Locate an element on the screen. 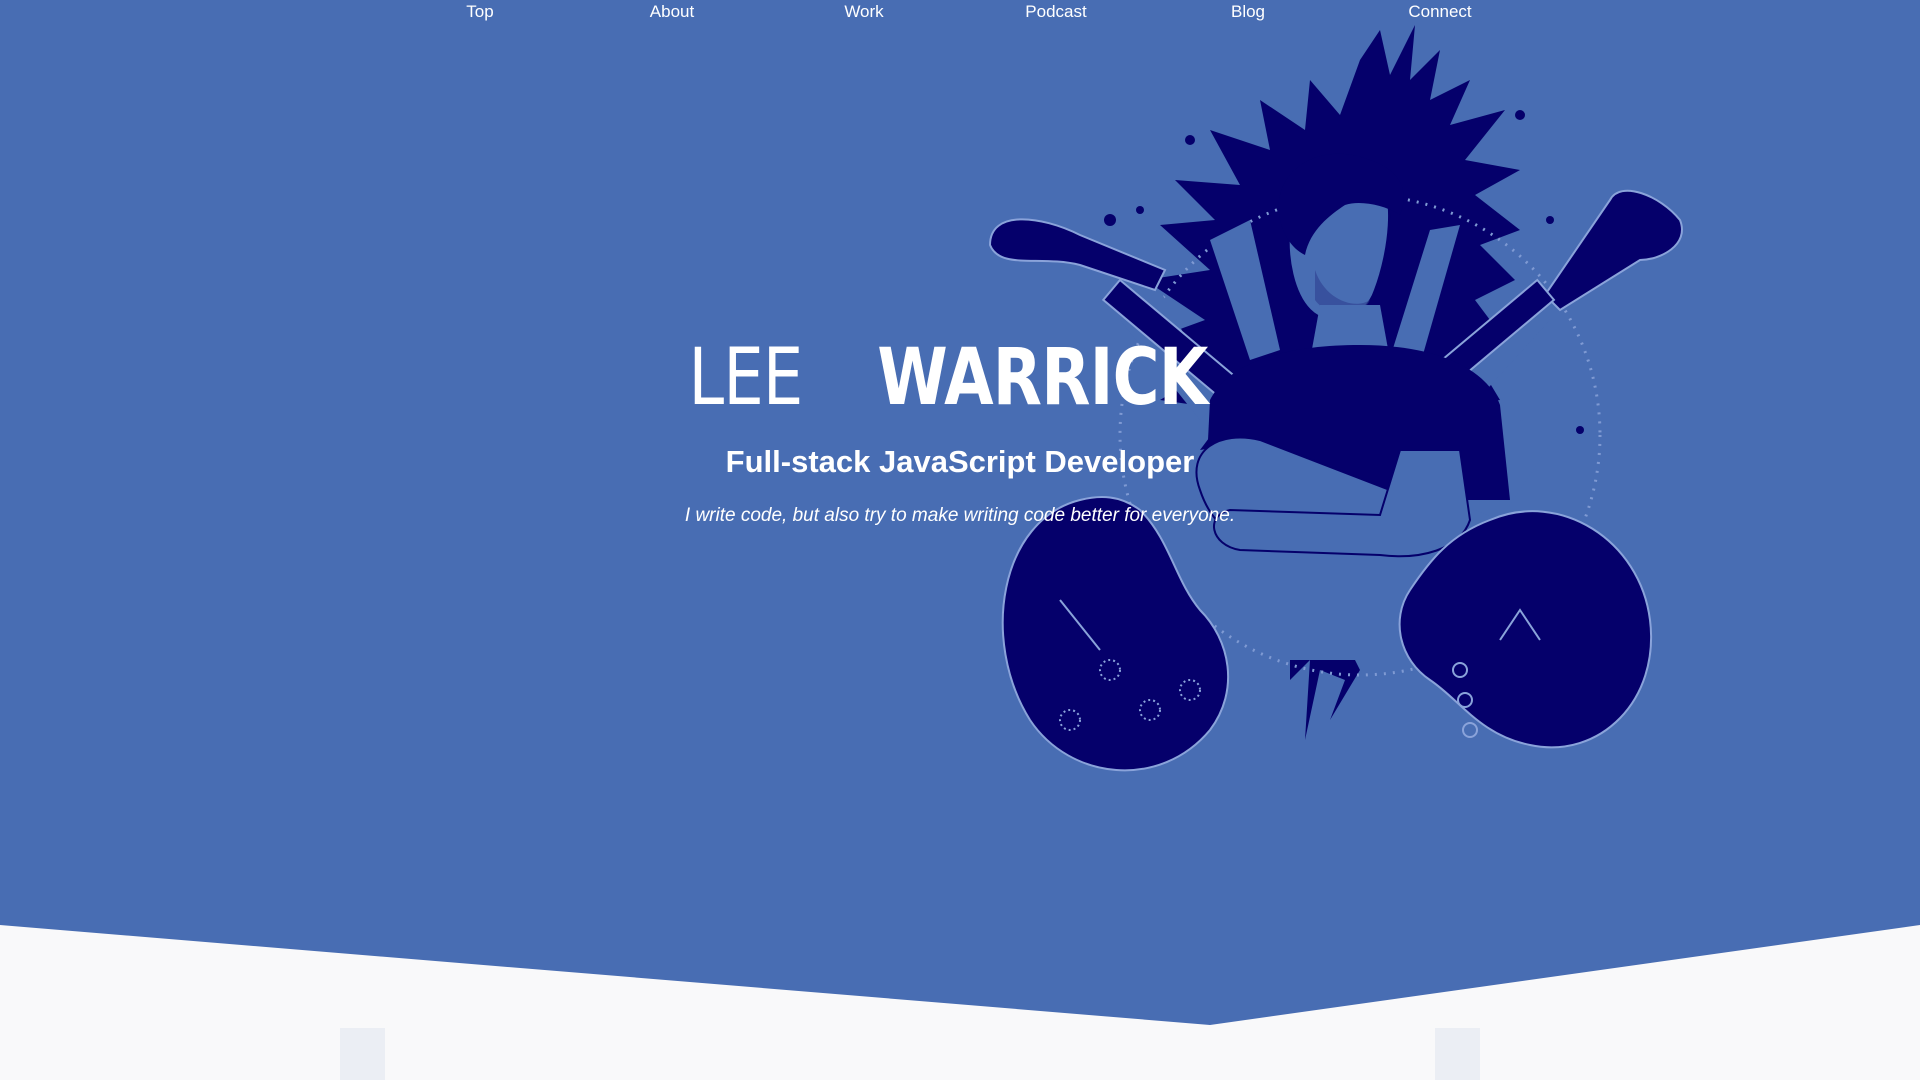  nav-link-work: Work is located at coordinates (863, 12).